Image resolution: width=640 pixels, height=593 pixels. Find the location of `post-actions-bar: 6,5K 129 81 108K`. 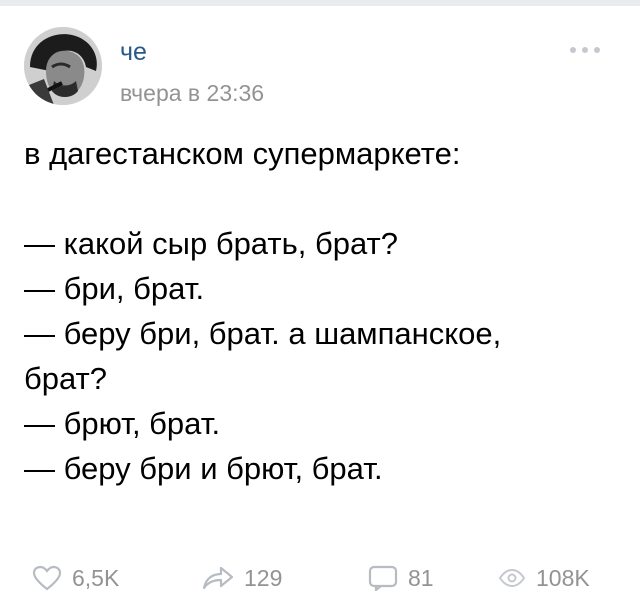

post-actions-bar: 6,5K 129 81 108K is located at coordinates (320, 576).